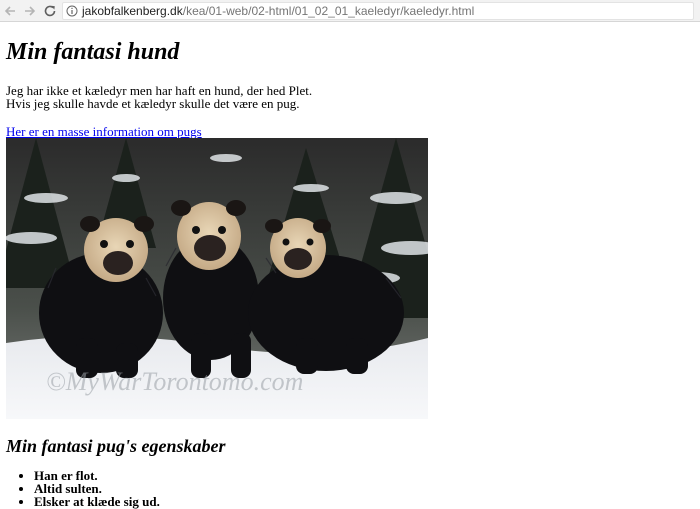 Image resolution: width=700 pixels, height=509 pixels. Describe the element at coordinates (116, 446) in the screenshot. I see `traits-heading: Min fantasi pug's egenskaber` at that location.